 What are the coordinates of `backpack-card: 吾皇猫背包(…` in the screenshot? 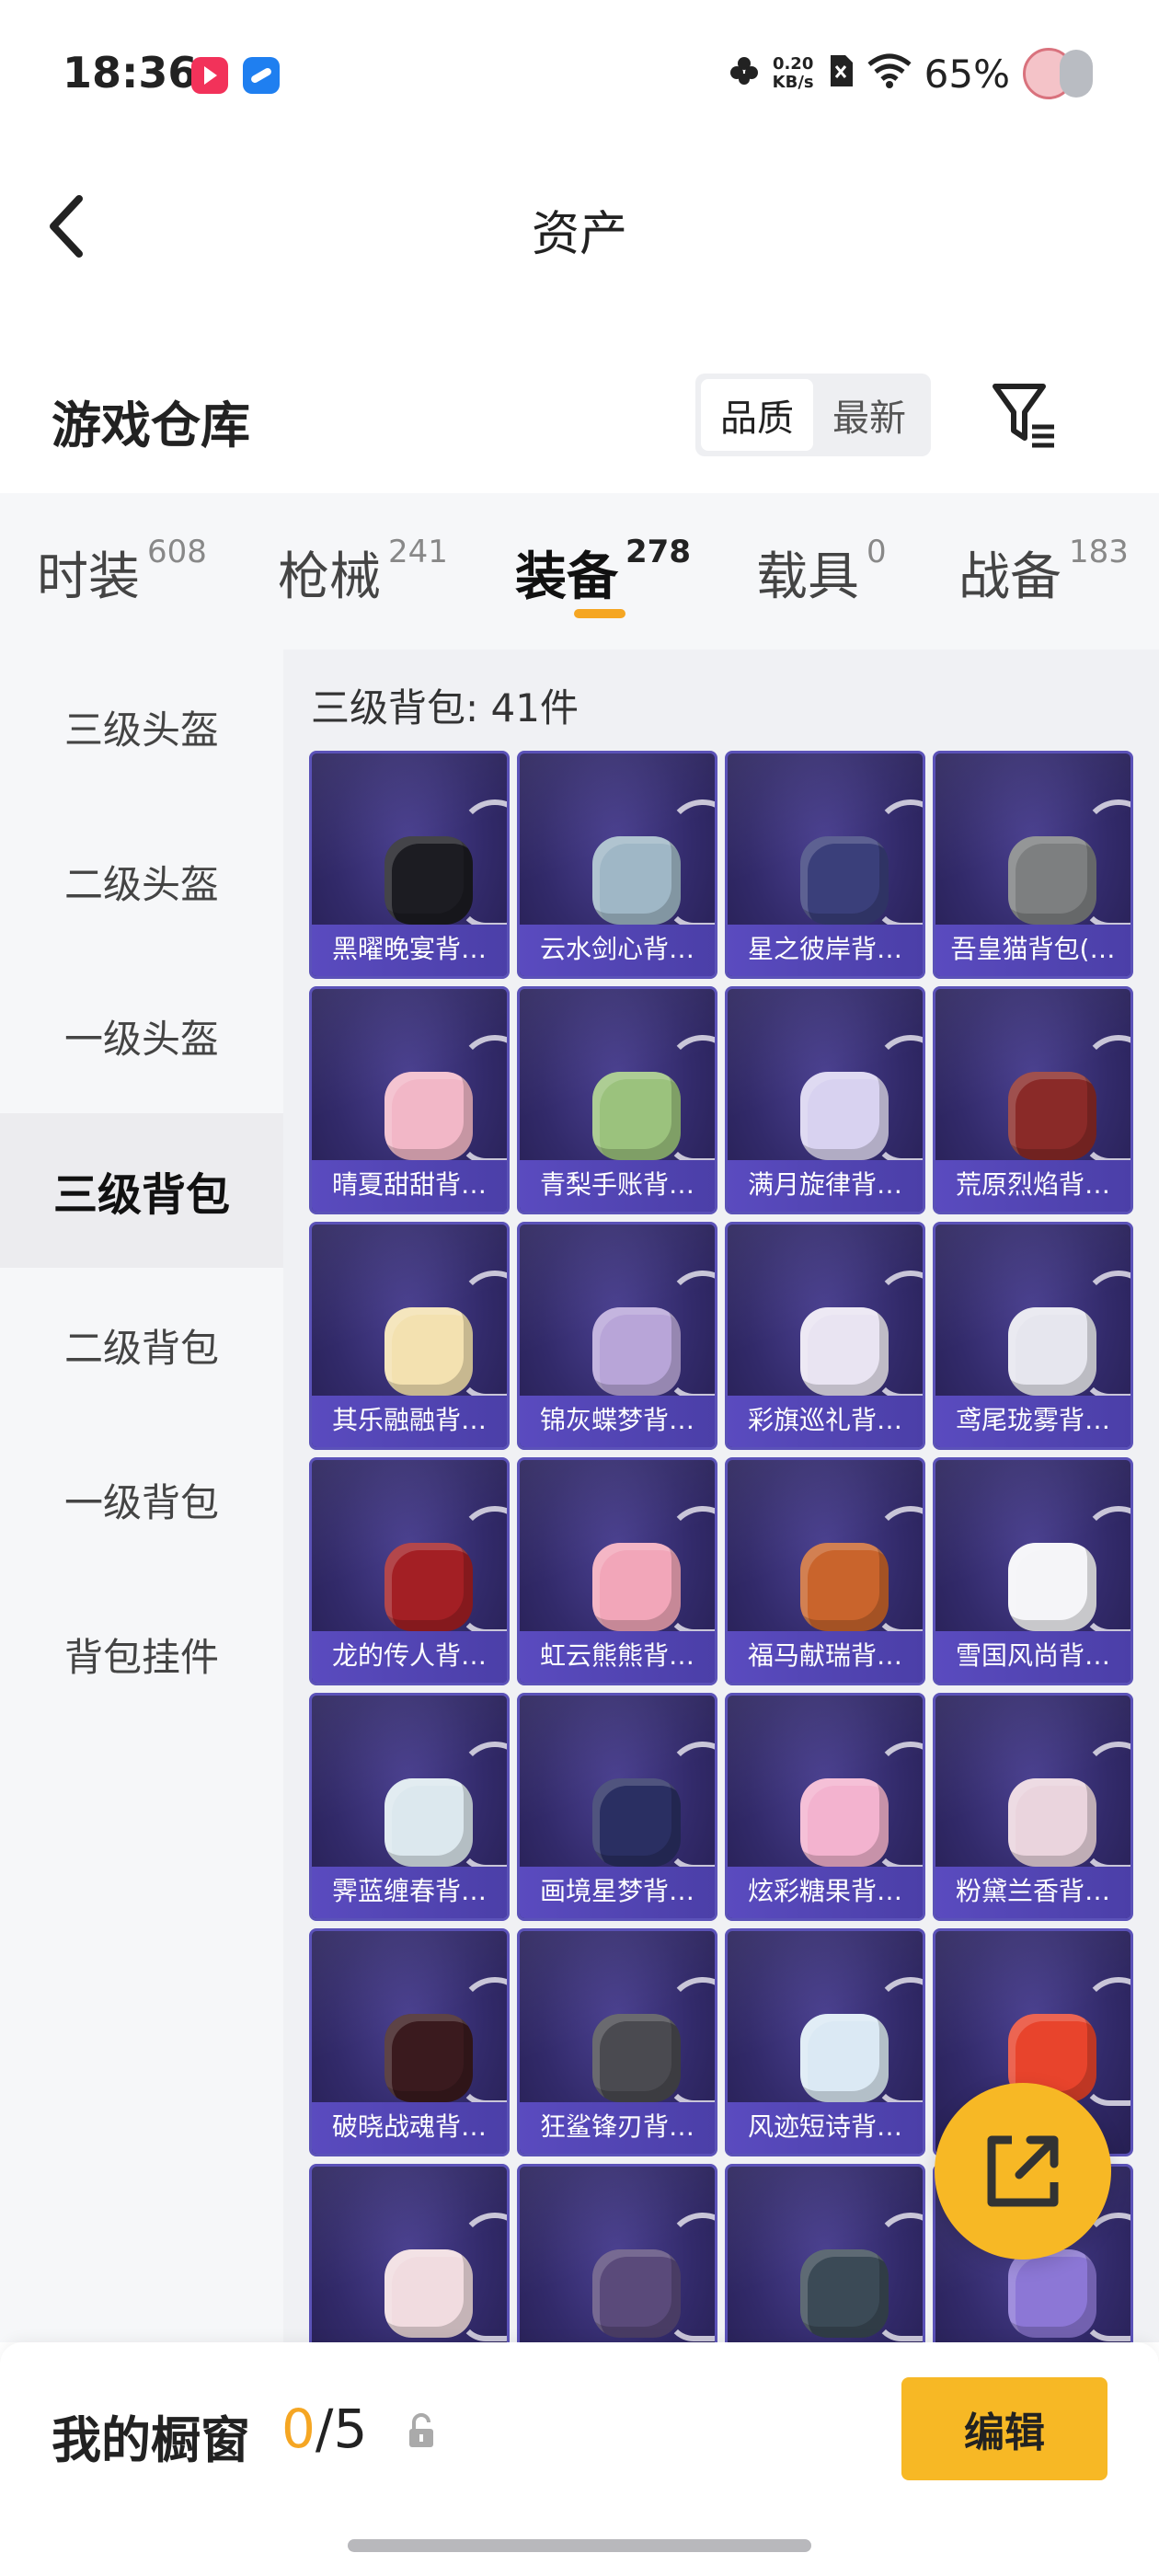 It's located at (1033, 865).